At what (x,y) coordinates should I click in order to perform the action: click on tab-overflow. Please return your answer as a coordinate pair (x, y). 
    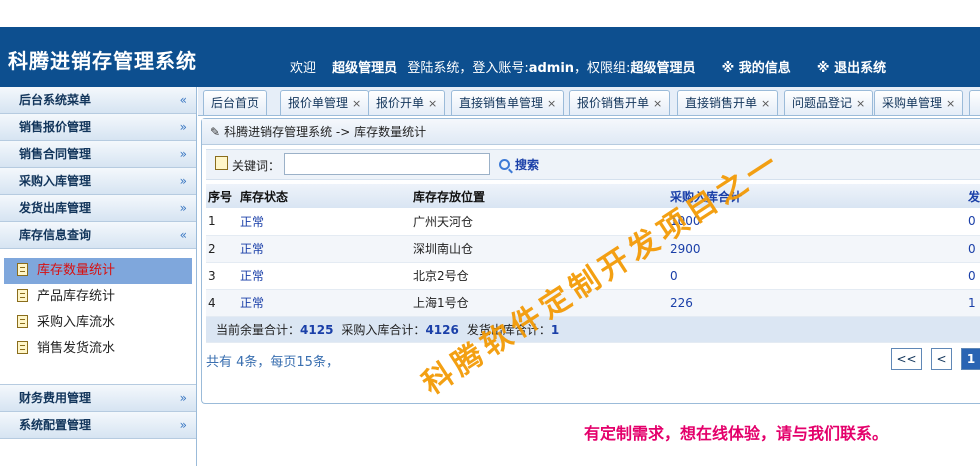
    Looking at the image, I should click on (974, 102).